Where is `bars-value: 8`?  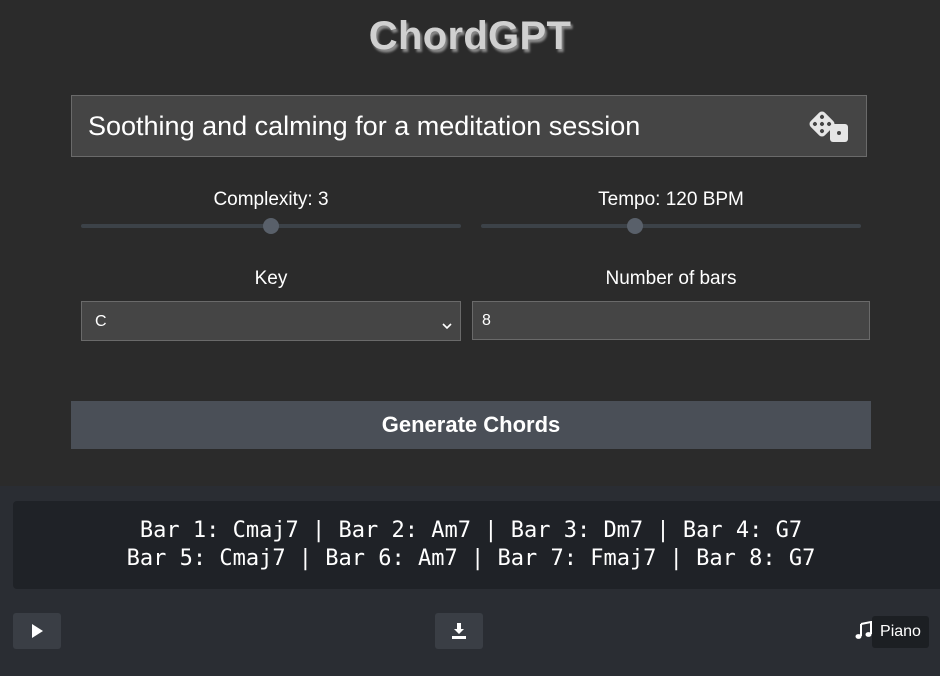
bars-value: 8 is located at coordinates (486, 320).